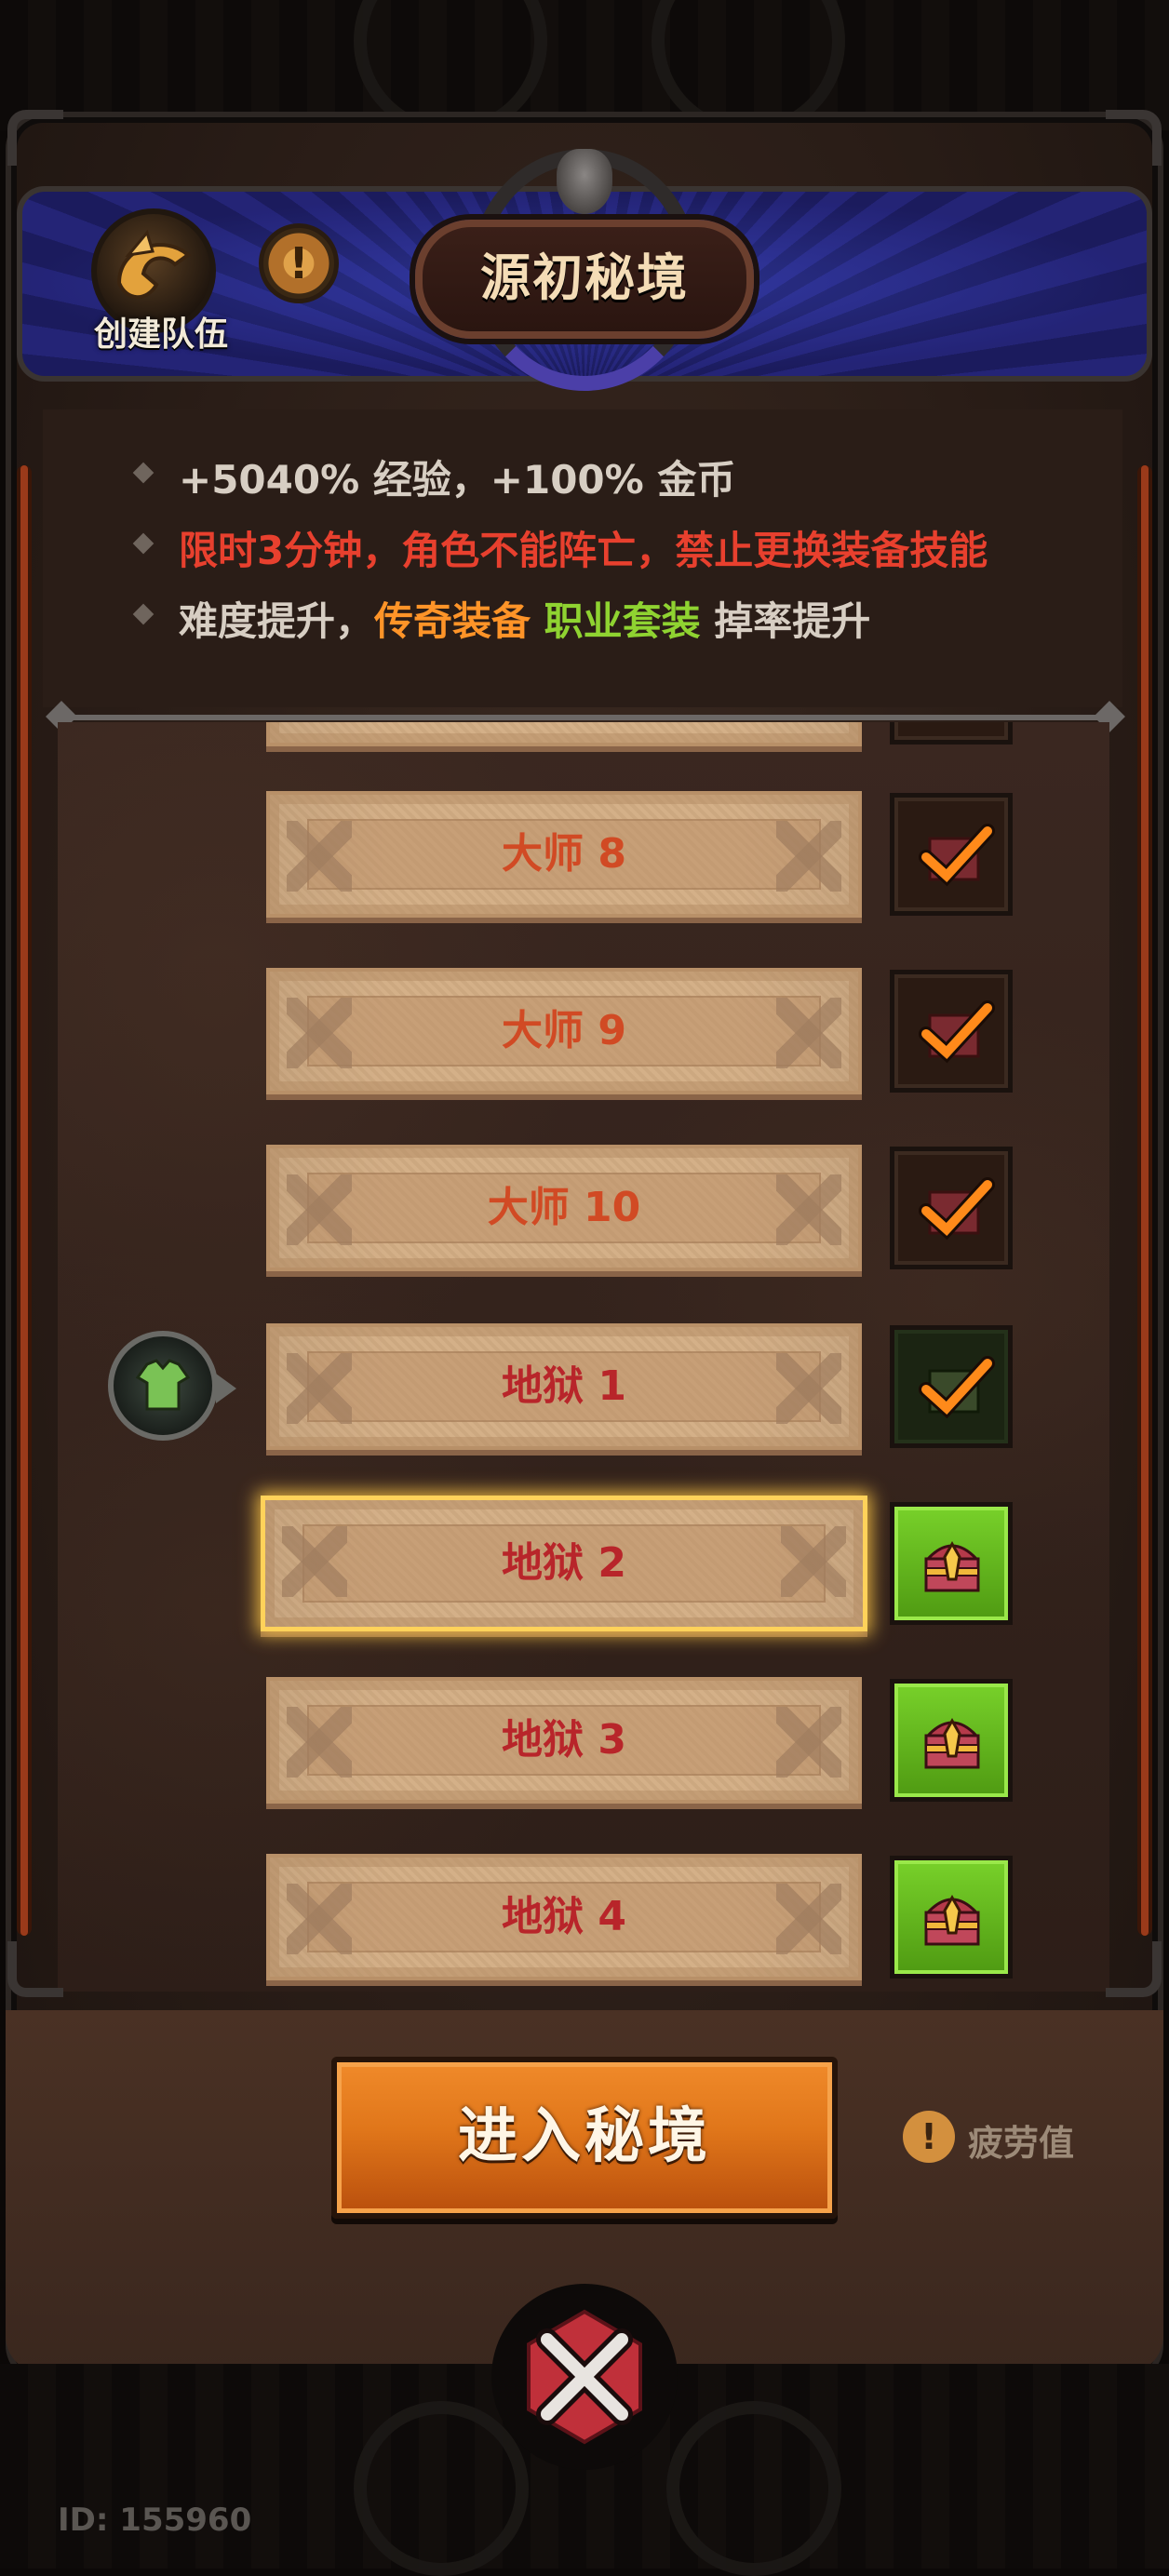 The image size is (1169, 2576). I want to click on difficulty-label: 大师 9, so click(564, 1030).